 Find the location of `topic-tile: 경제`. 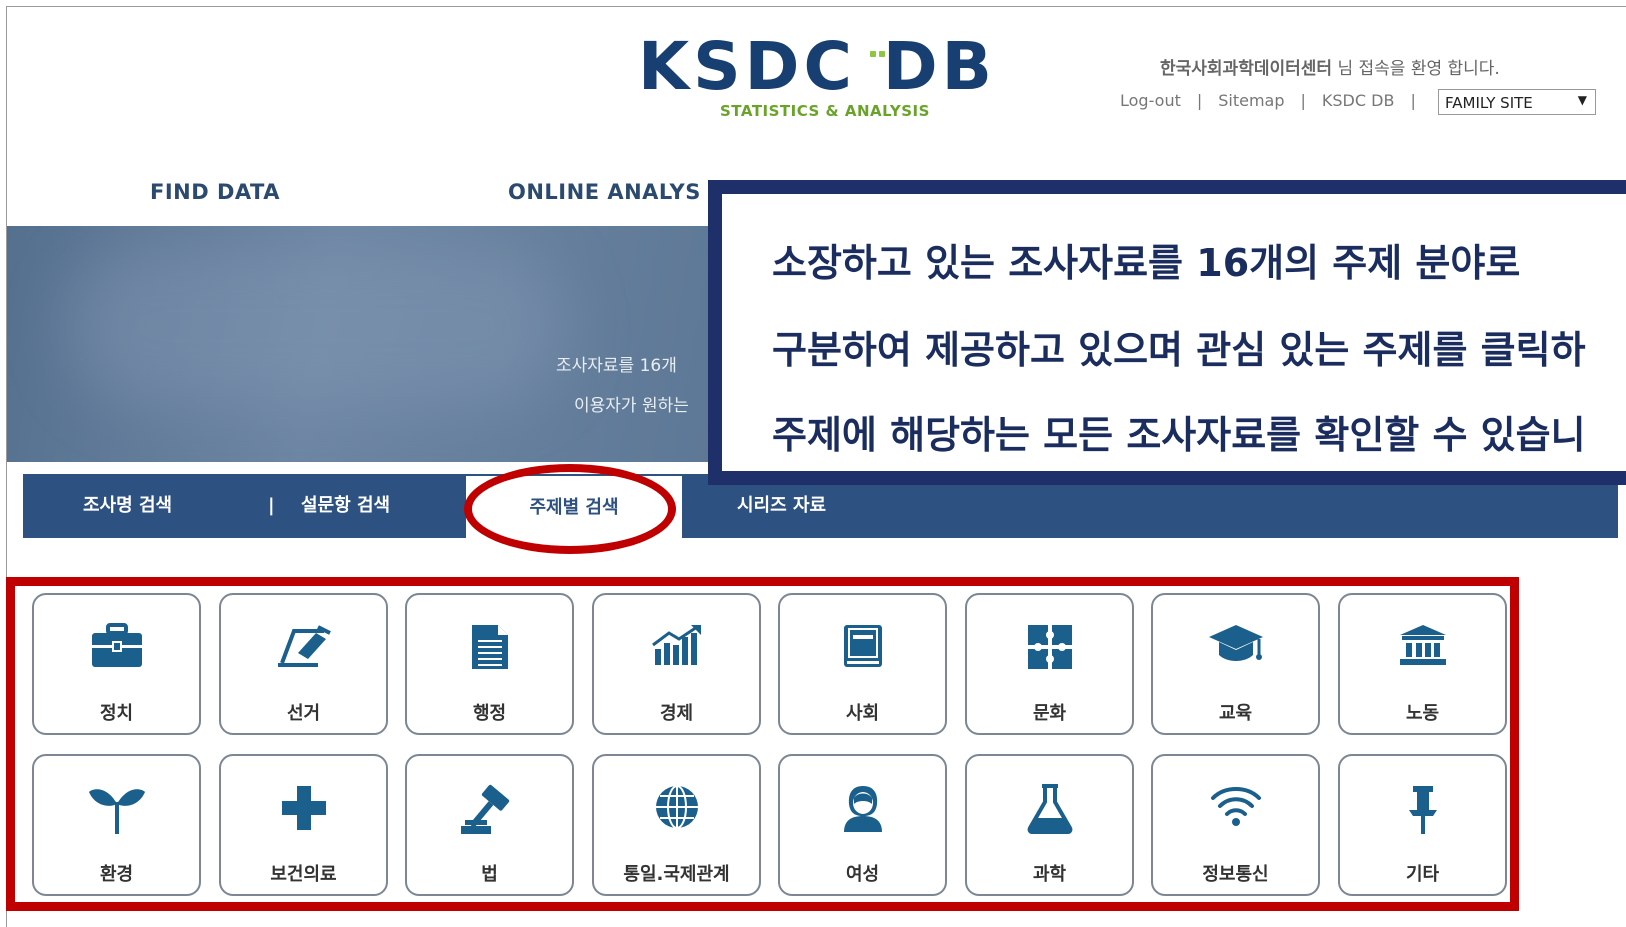

topic-tile: 경제 is located at coordinates (676, 664).